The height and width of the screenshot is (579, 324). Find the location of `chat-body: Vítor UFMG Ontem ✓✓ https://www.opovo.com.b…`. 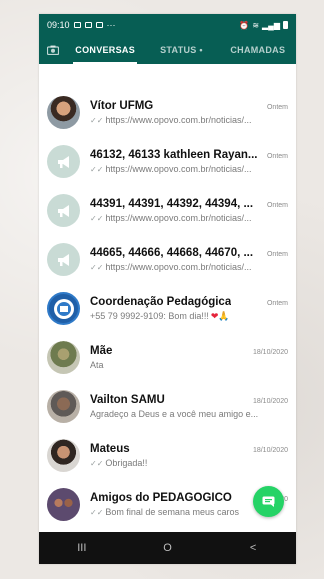

chat-body: Vítor UFMG Ontem ✓✓ https://www.opovo.com.b… is located at coordinates (189, 112).